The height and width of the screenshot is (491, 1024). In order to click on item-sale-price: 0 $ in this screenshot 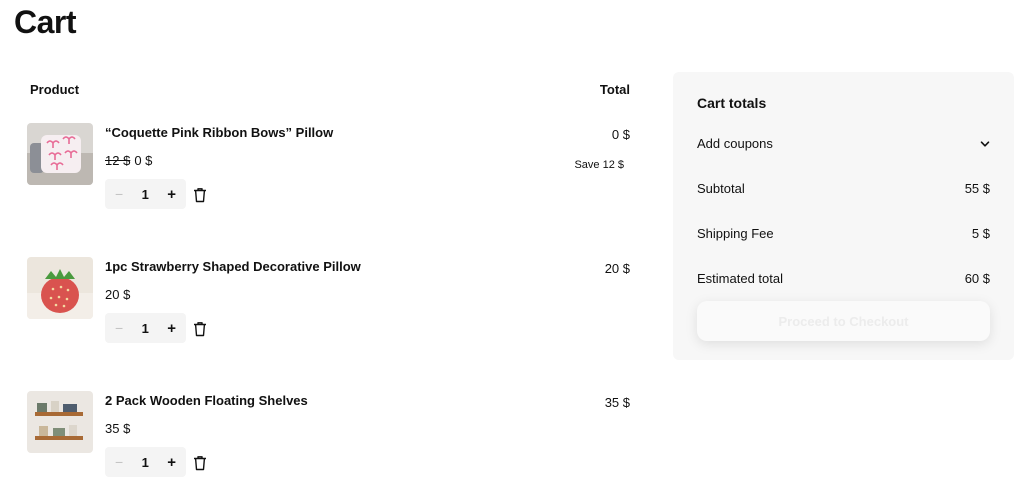, I will do `click(143, 160)`.